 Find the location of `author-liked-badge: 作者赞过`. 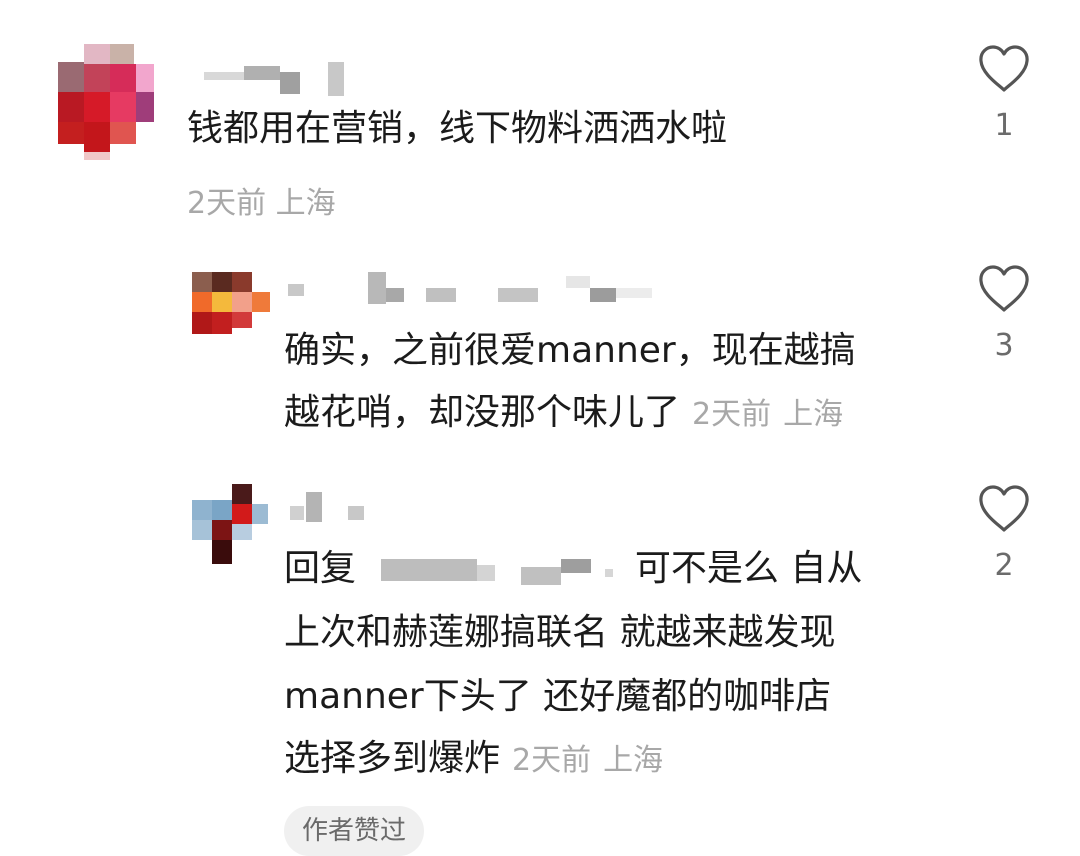

author-liked-badge: 作者赞过 is located at coordinates (354, 831).